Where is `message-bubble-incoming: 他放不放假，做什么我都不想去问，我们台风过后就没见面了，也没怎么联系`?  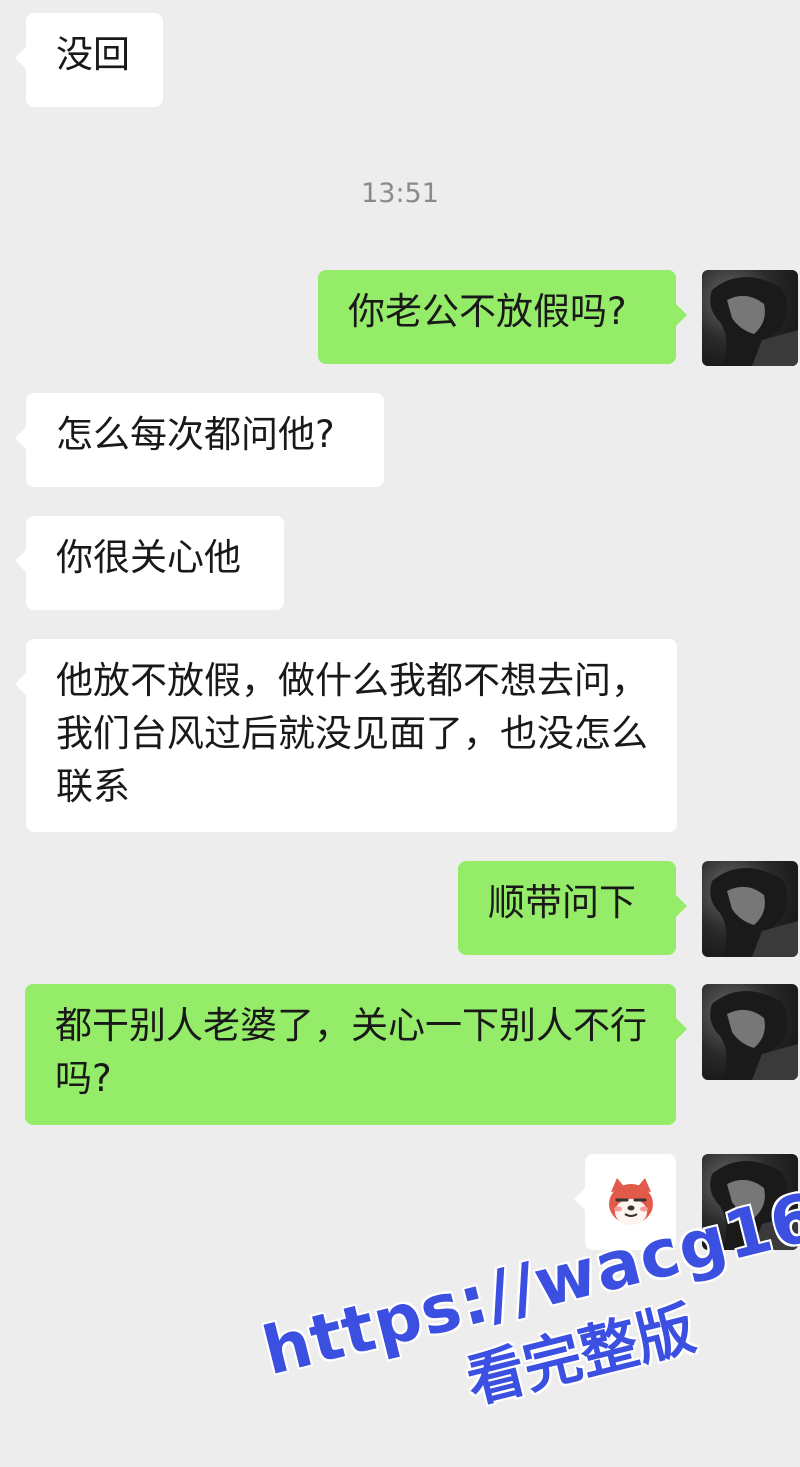
message-bubble-incoming: 他放不放假，做什么我都不想去问，我们台风过后就没见面了，也没怎么联系 is located at coordinates (346, 735).